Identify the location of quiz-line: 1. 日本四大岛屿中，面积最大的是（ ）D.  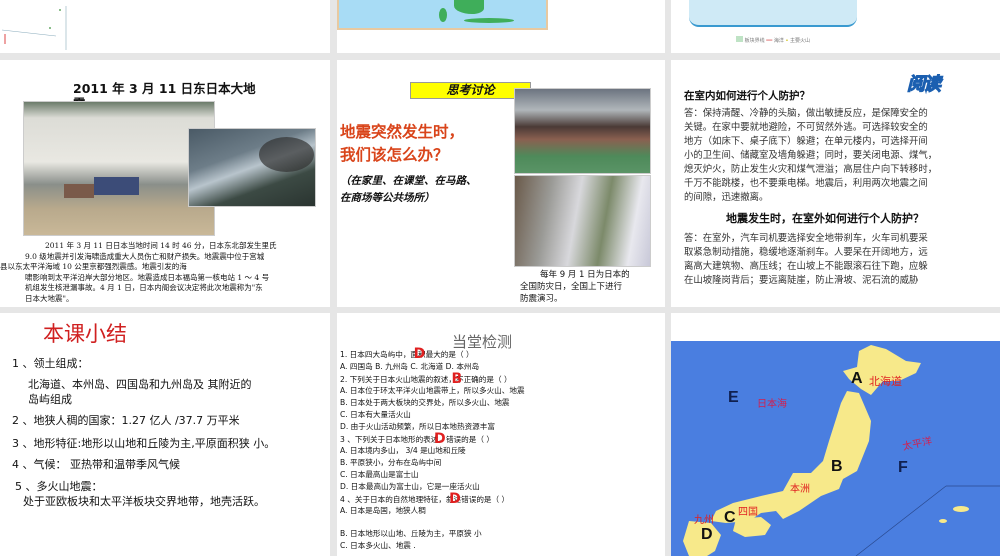
(432, 354).